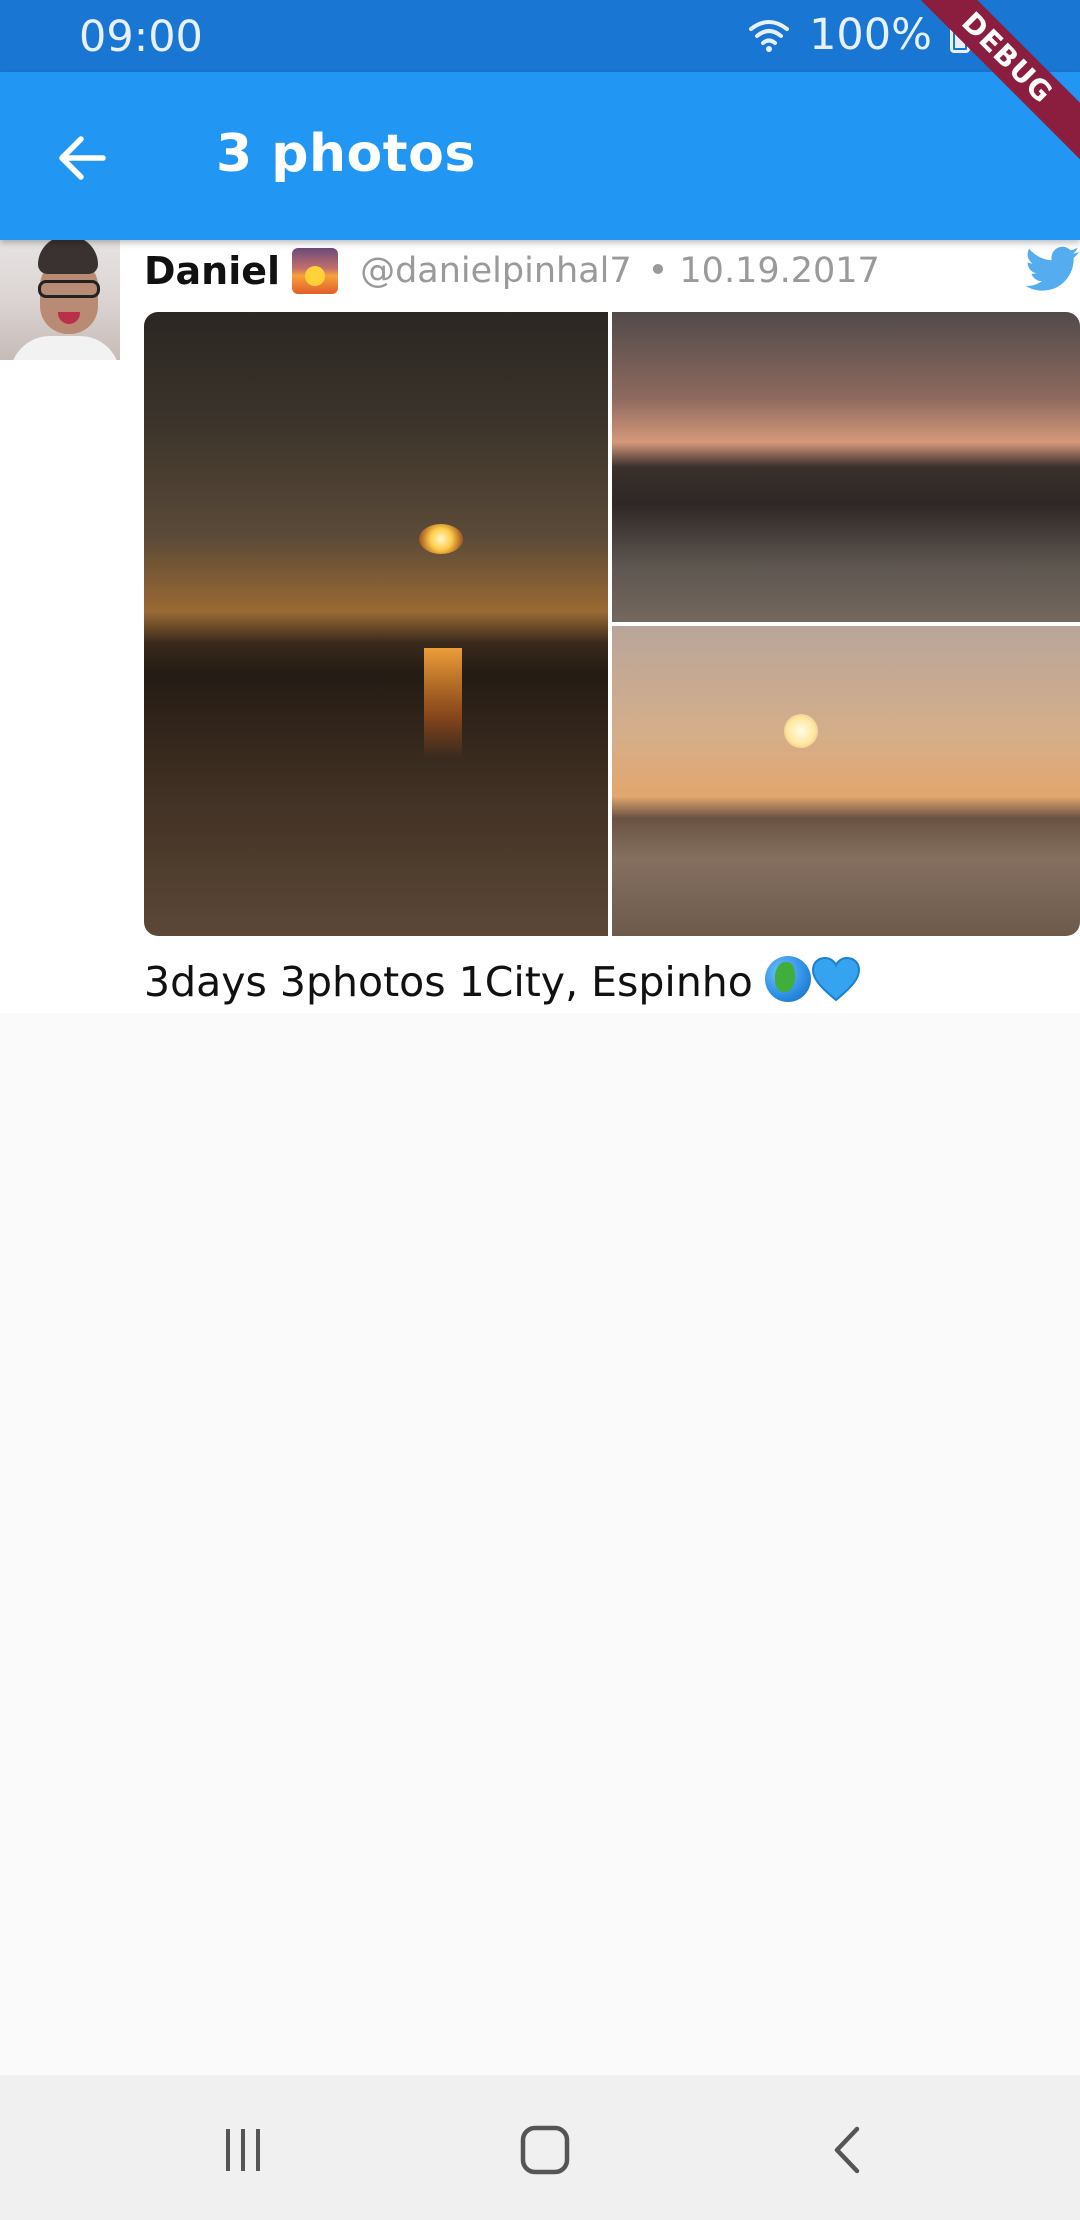  I want to click on author-handle: @danielpinhal7, so click(496, 271).